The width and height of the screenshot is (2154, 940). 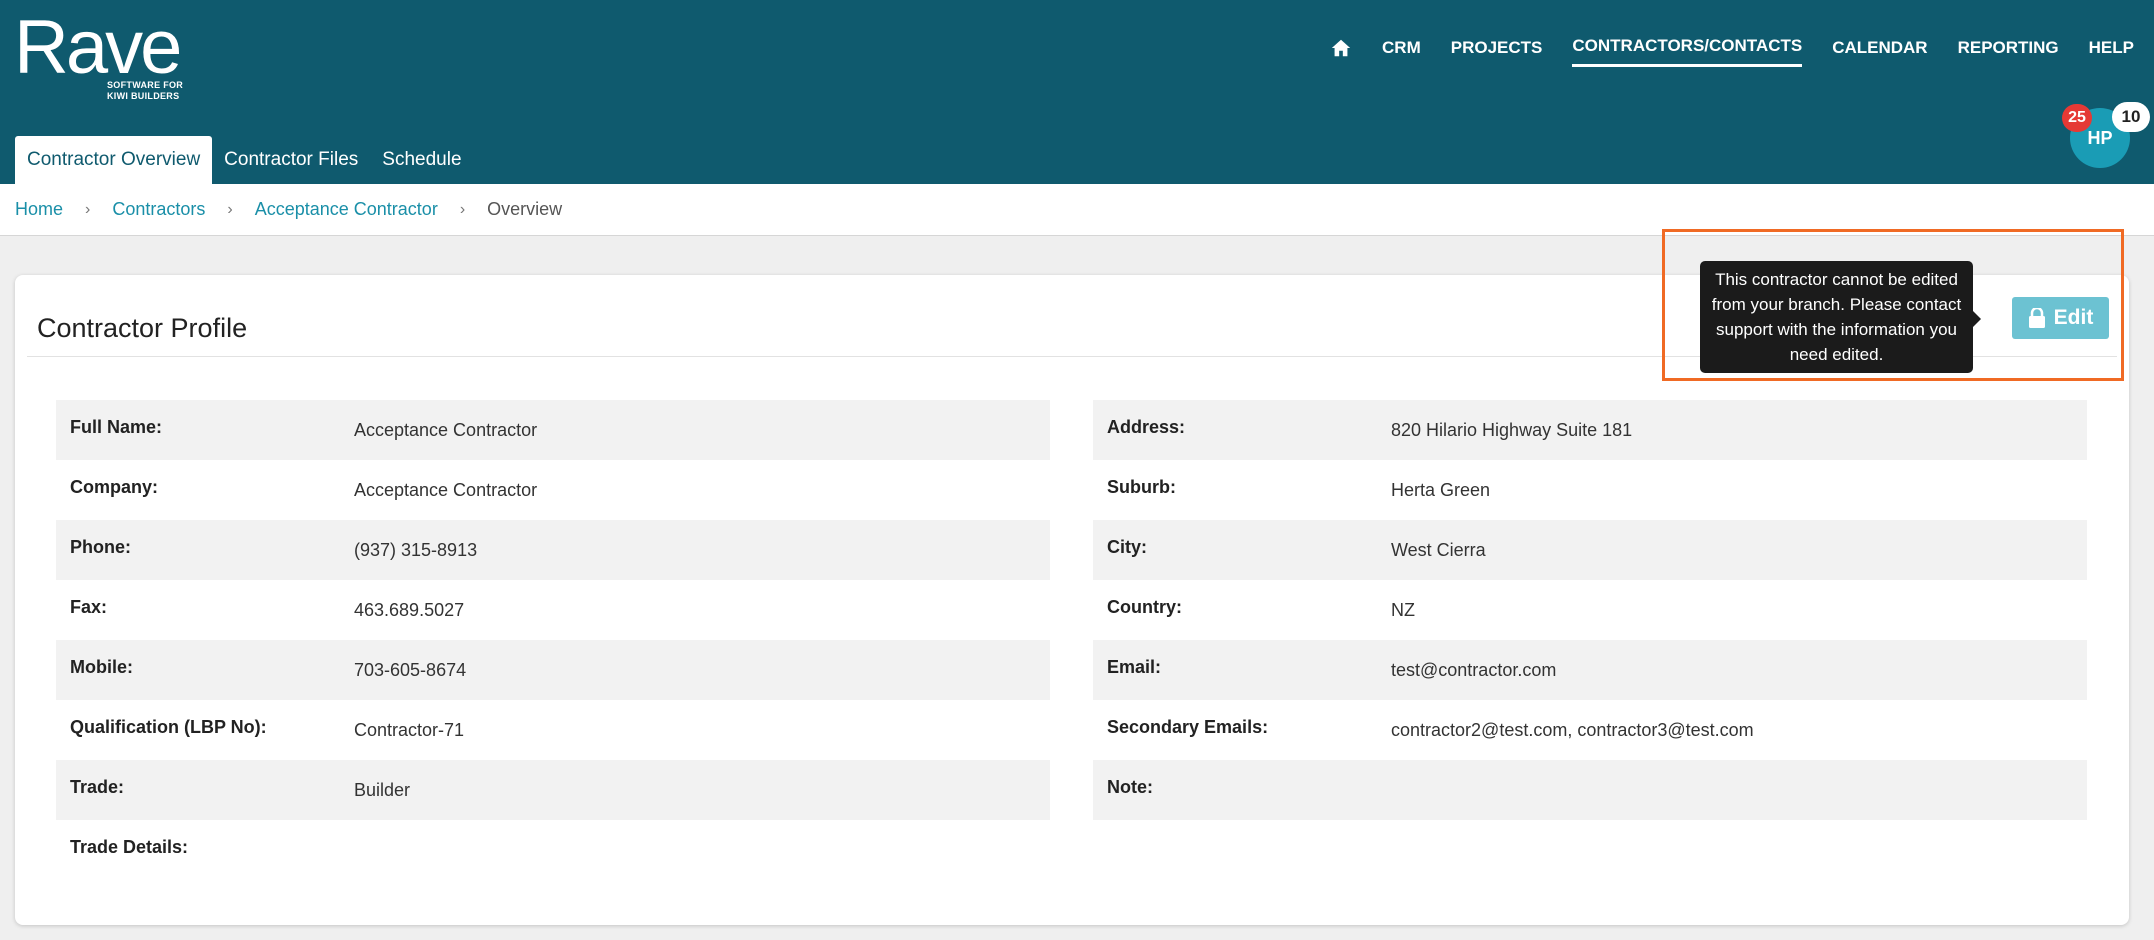 I want to click on breadcrumb-current: Overview, so click(x=525, y=209).